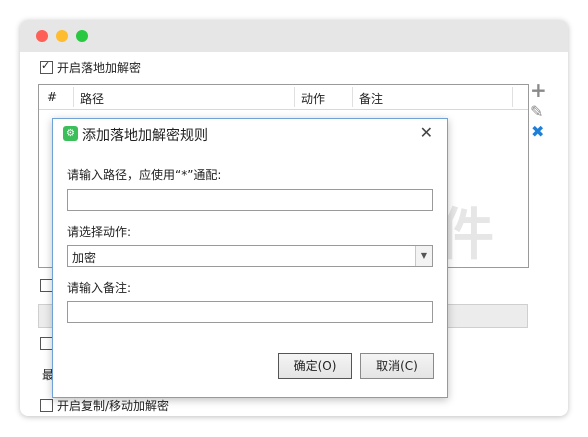 This screenshot has height=437, width=588. Describe the element at coordinates (92, 98) in the screenshot. I see `col-path: 路径` at that location.